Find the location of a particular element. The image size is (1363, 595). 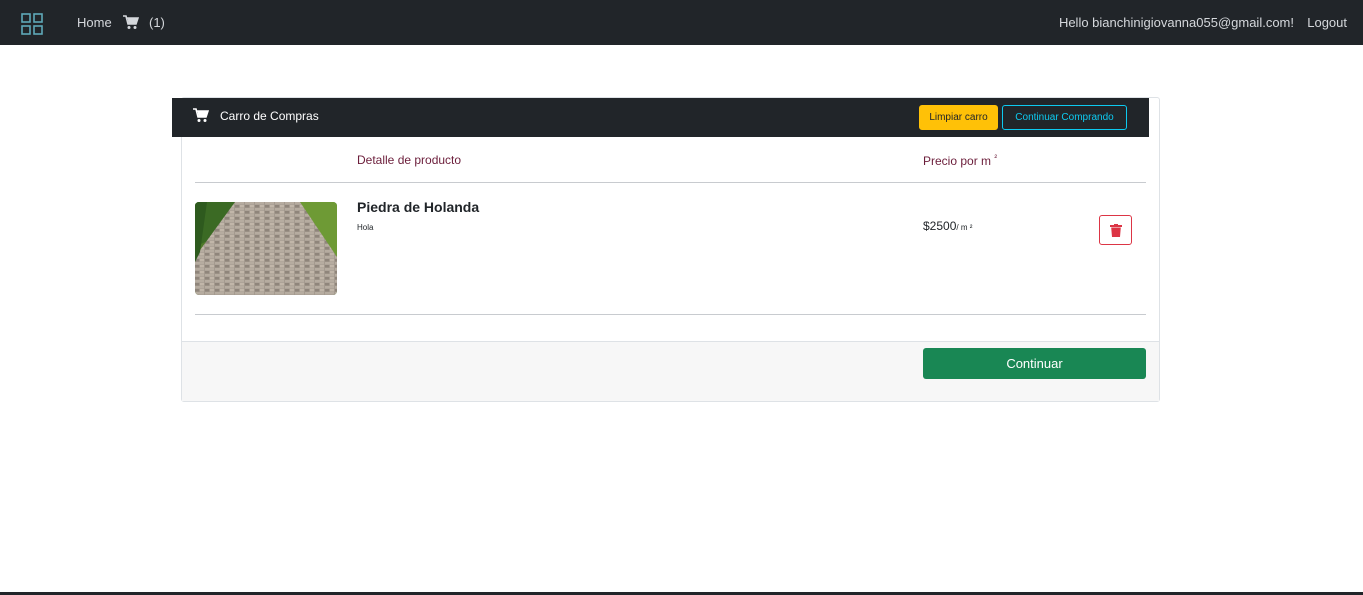

trash-icon is located at coordinates (1116, 230).